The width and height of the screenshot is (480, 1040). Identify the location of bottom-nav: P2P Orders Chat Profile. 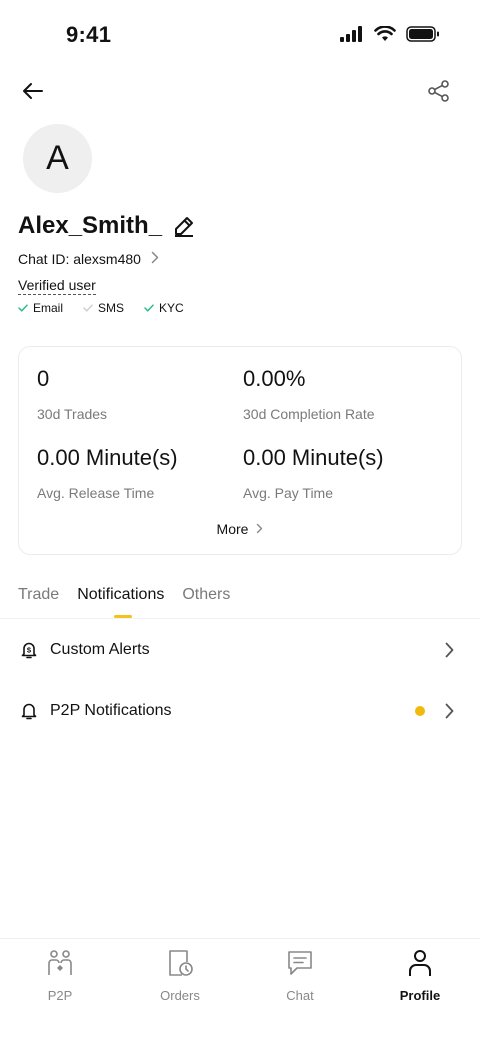
(240, 989).